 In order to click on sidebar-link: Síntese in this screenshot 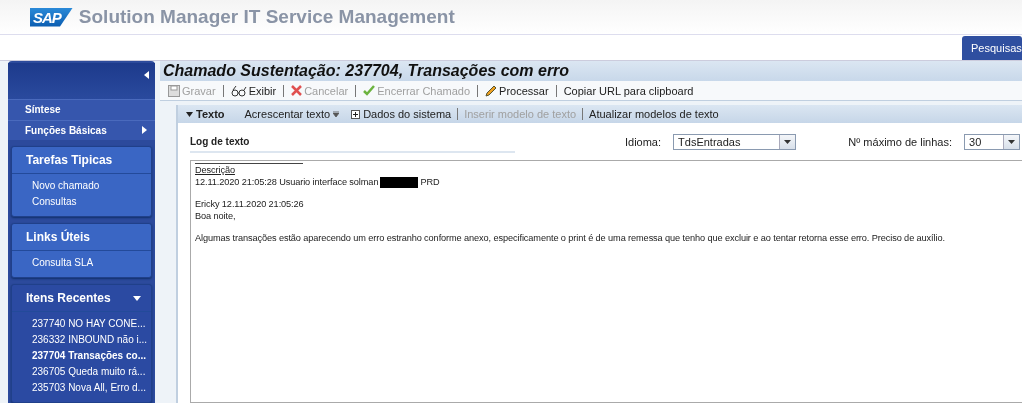, I will do `click(81, 109)`.